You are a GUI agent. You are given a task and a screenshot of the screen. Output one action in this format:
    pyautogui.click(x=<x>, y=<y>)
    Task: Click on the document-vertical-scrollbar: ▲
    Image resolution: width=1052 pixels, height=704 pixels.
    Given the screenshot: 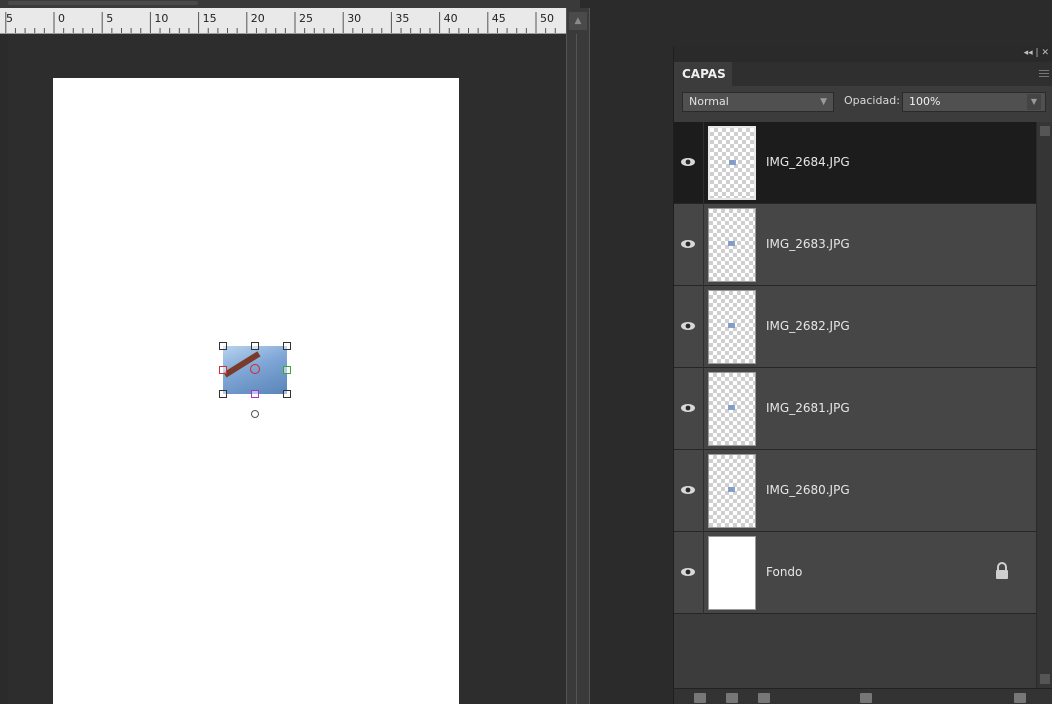 What is the action you would take?
    pyautogui.click(x=578, y=356)
    